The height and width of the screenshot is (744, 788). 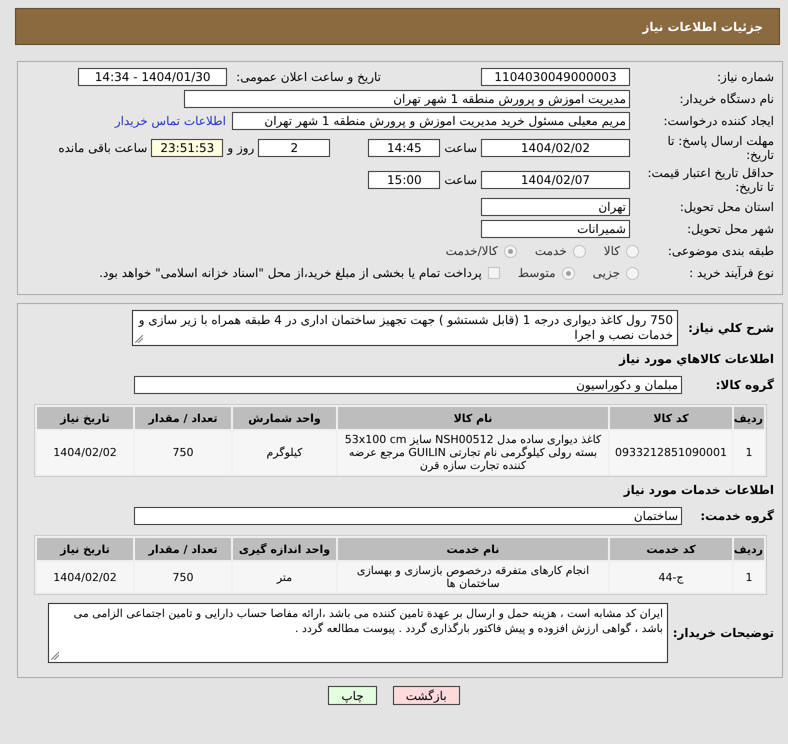 I want to click on field-label: روز و, so click(x=240, y=148).